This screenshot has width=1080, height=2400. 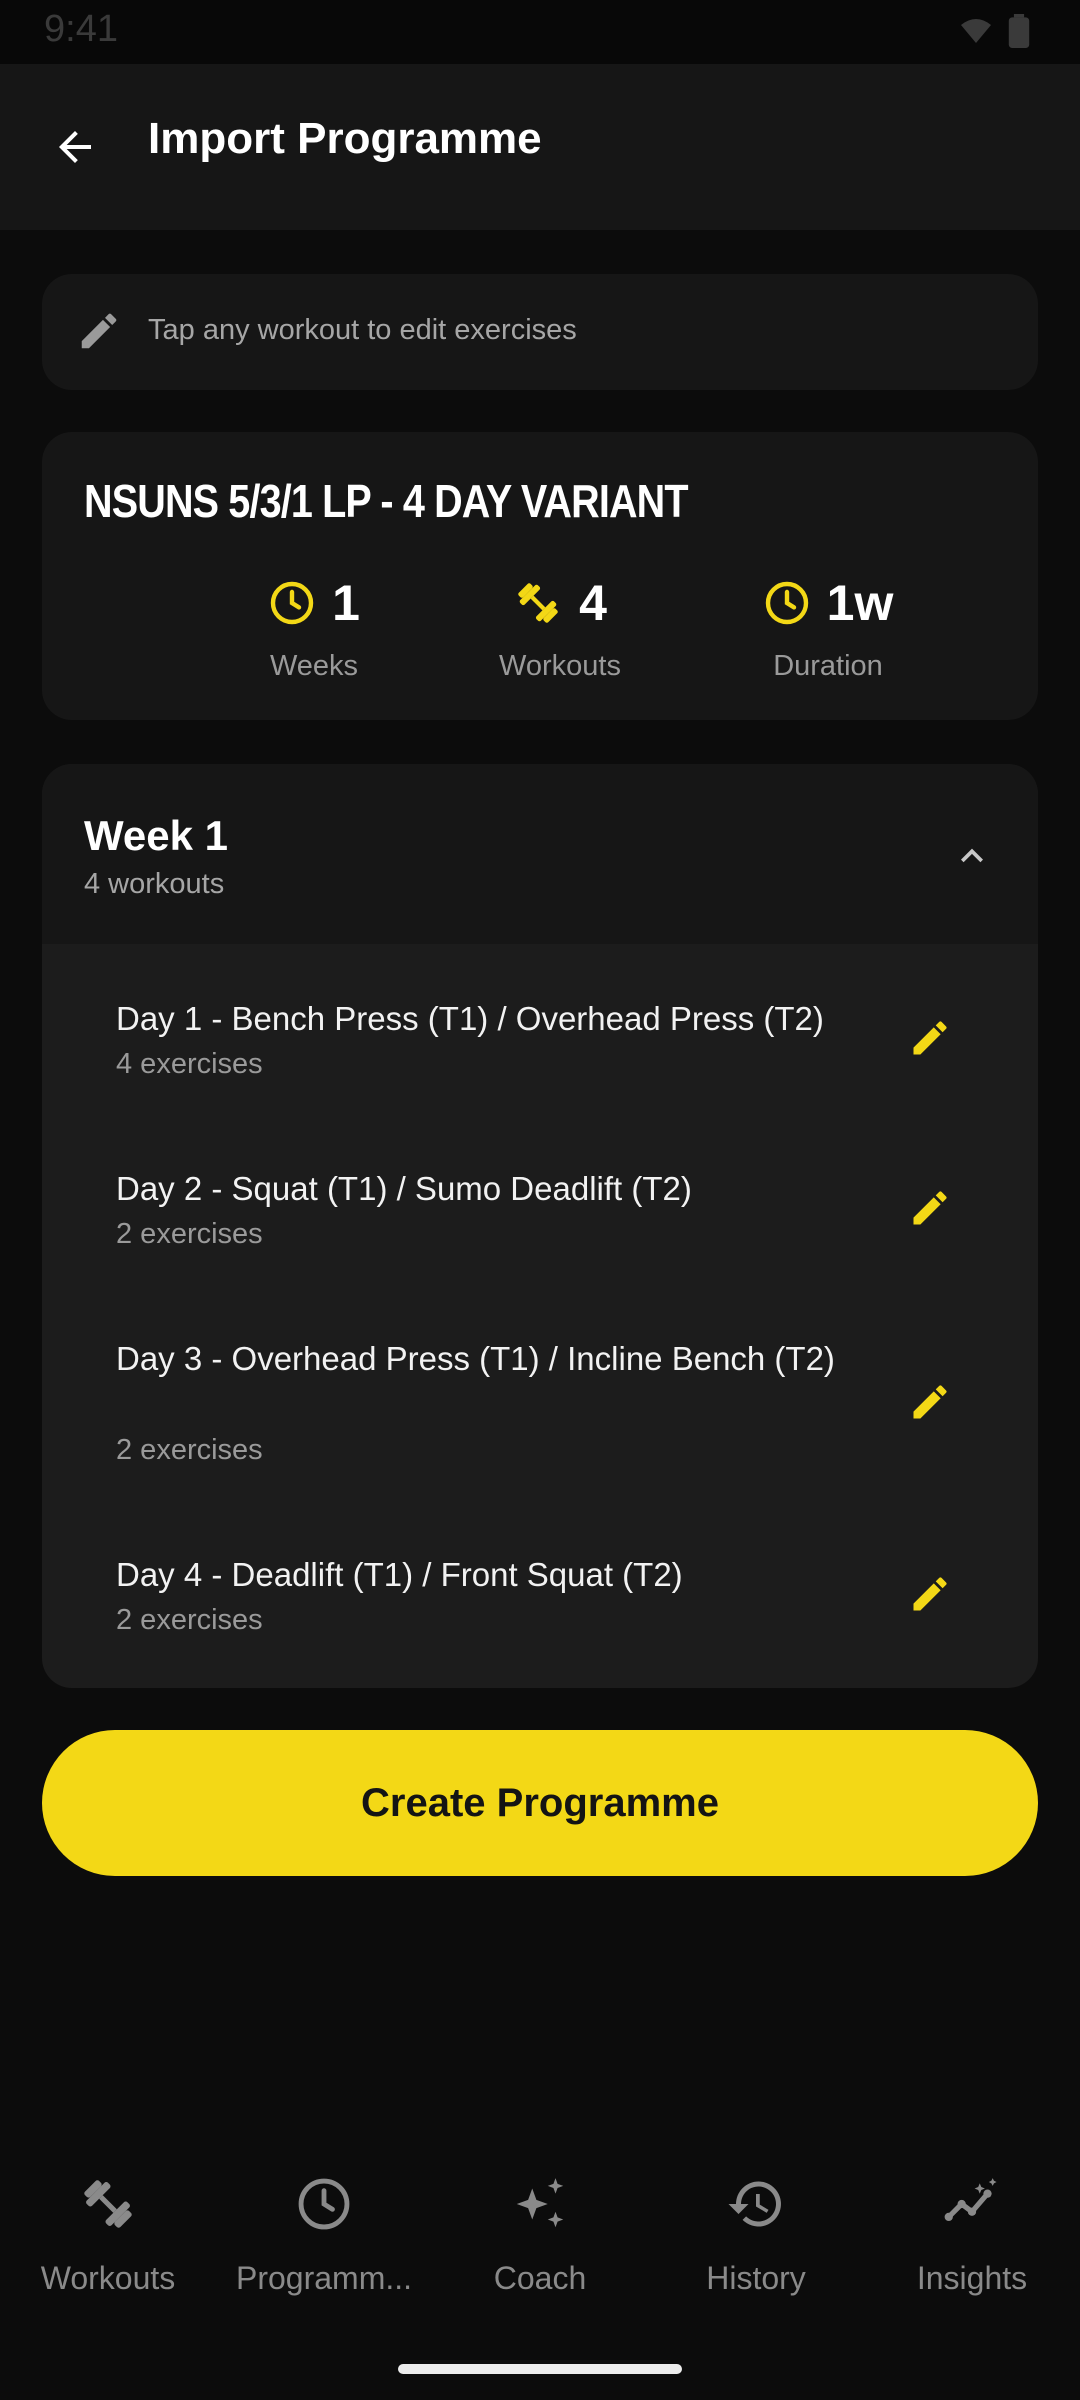 What do you see at coordinates (314, 666) in the screenshot?
I see `stat-label: Weeks` at bounding box center [314, 666].